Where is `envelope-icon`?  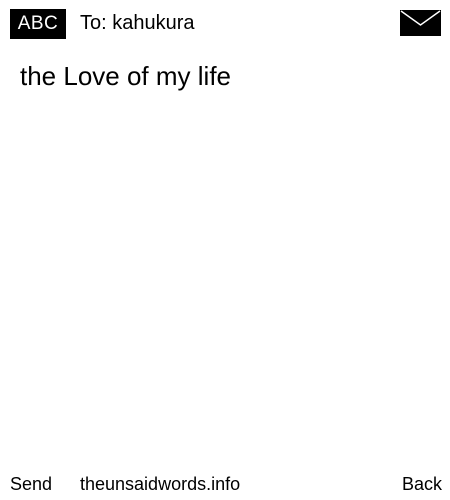 envelope-icon is located at coordinates (420, 23).